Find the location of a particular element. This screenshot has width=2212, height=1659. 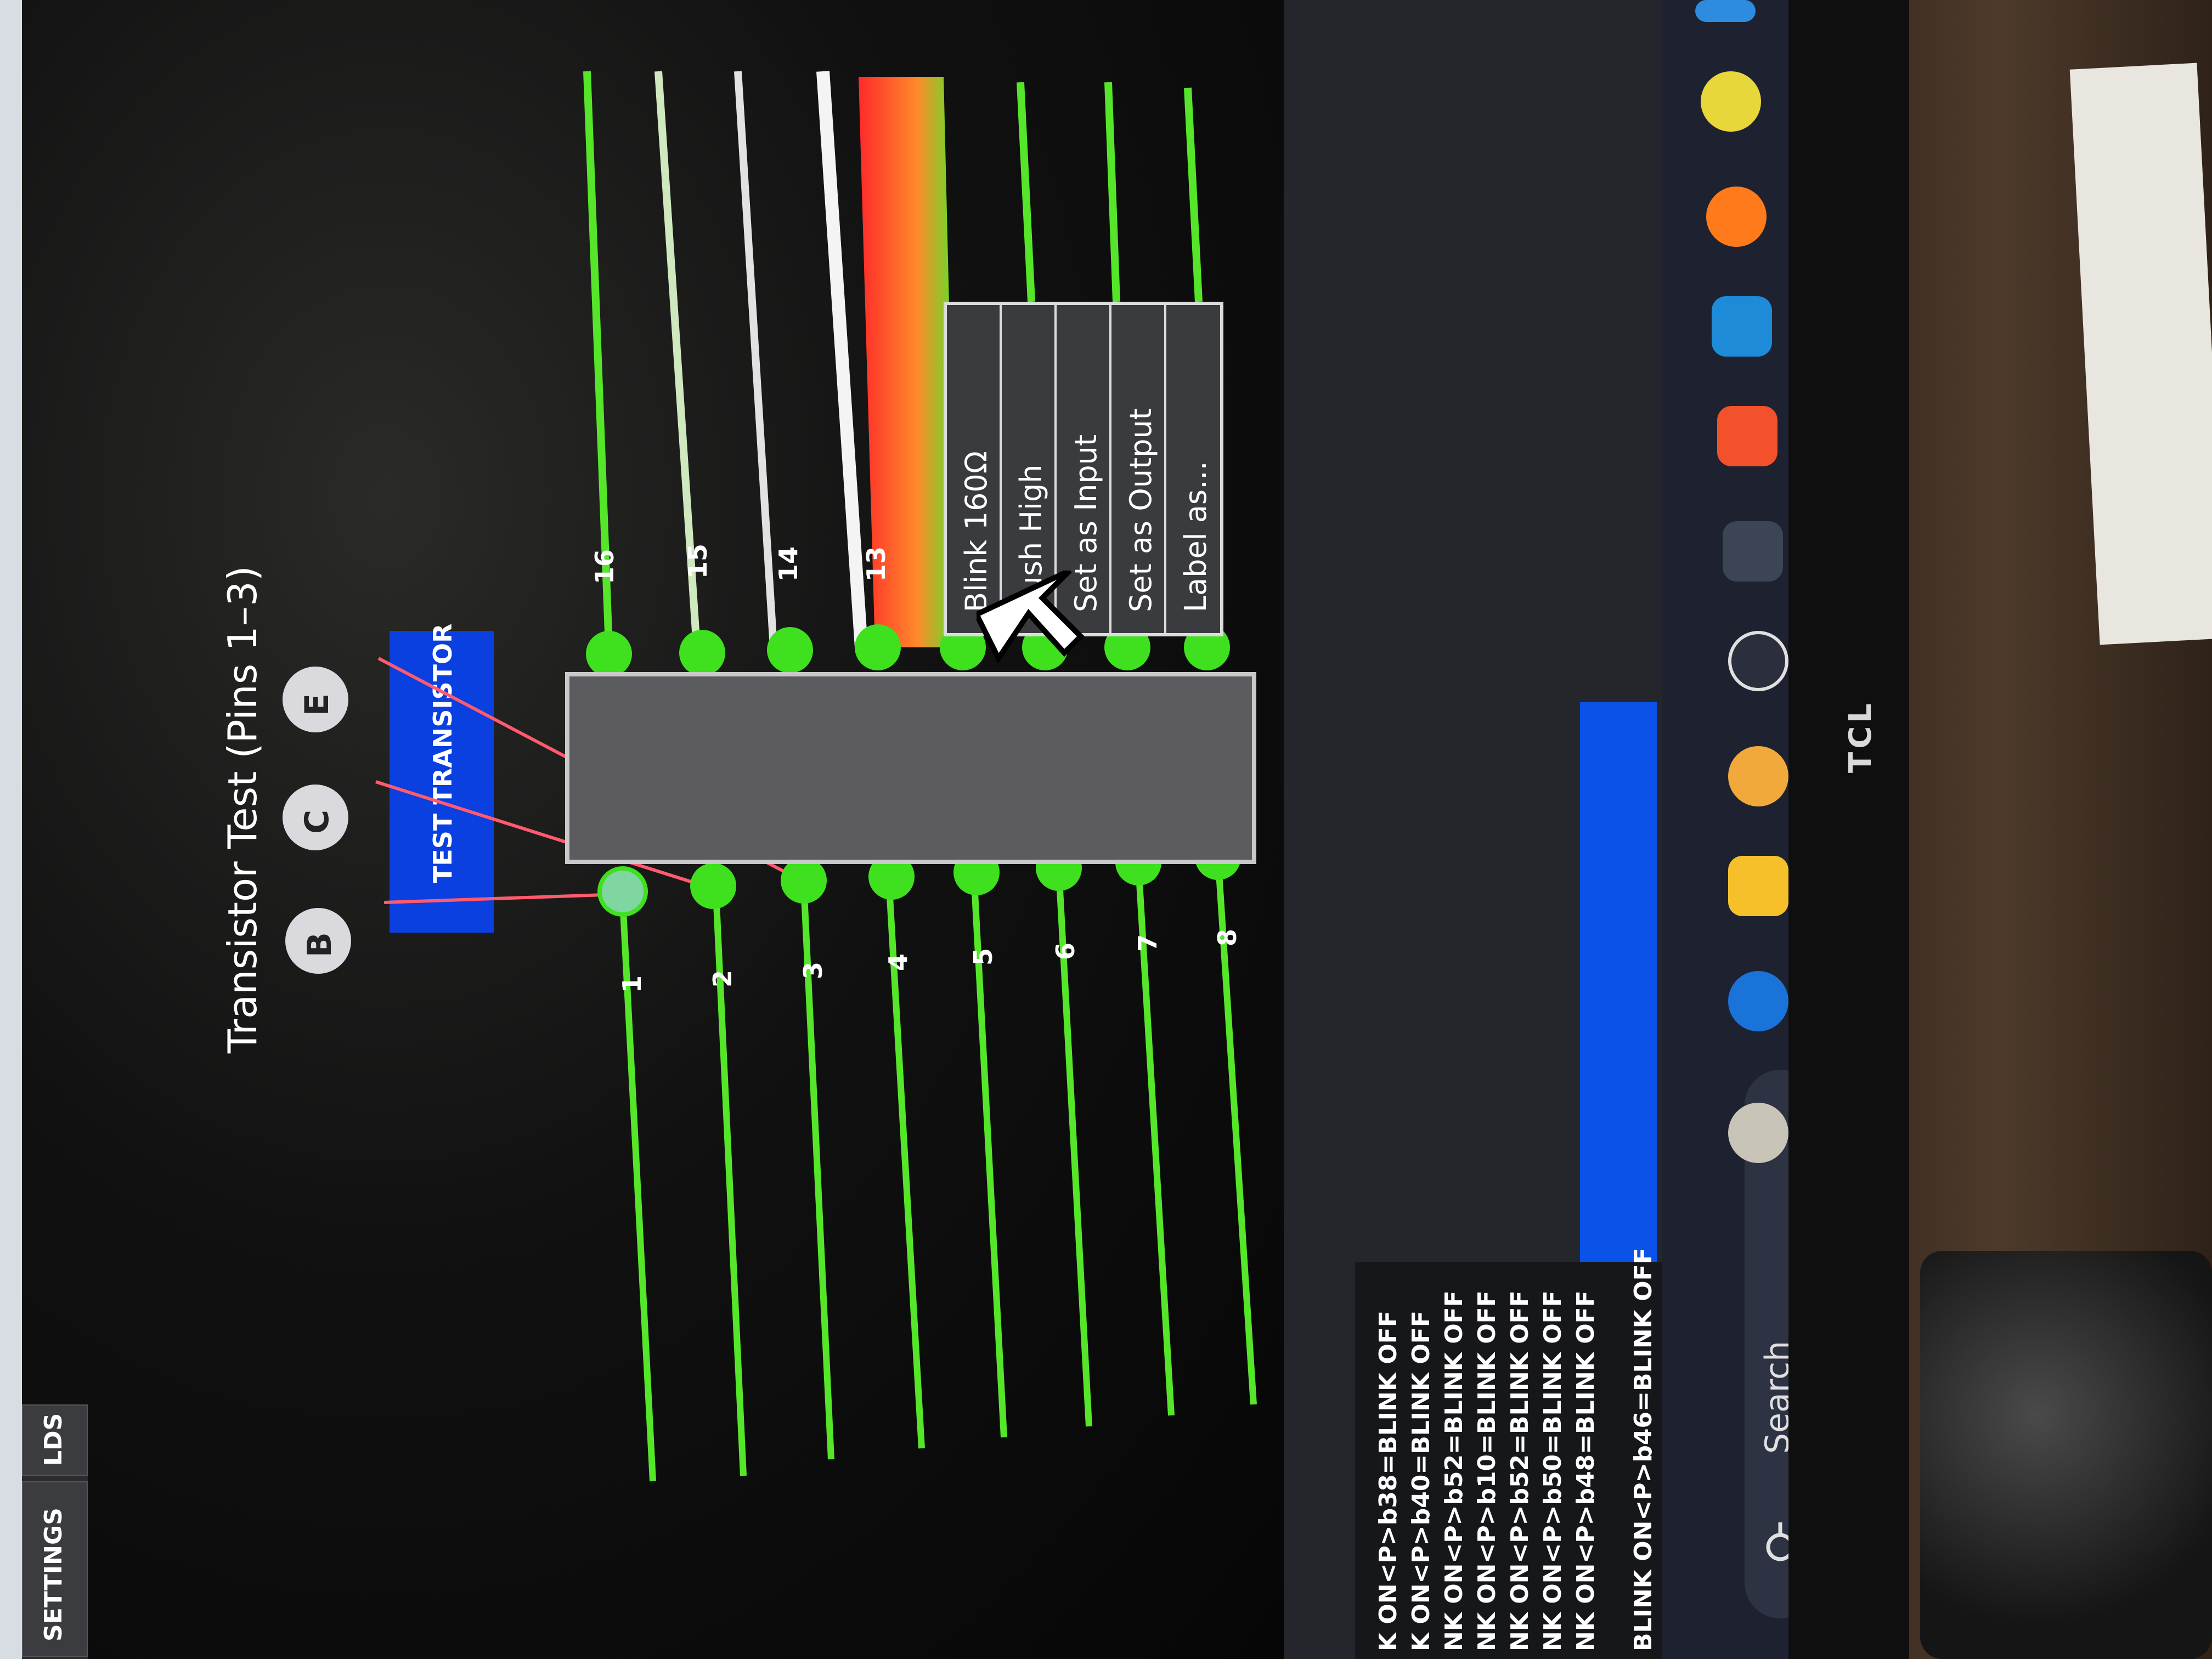

chatgpt-icon is located at coordinates (1758, 661).